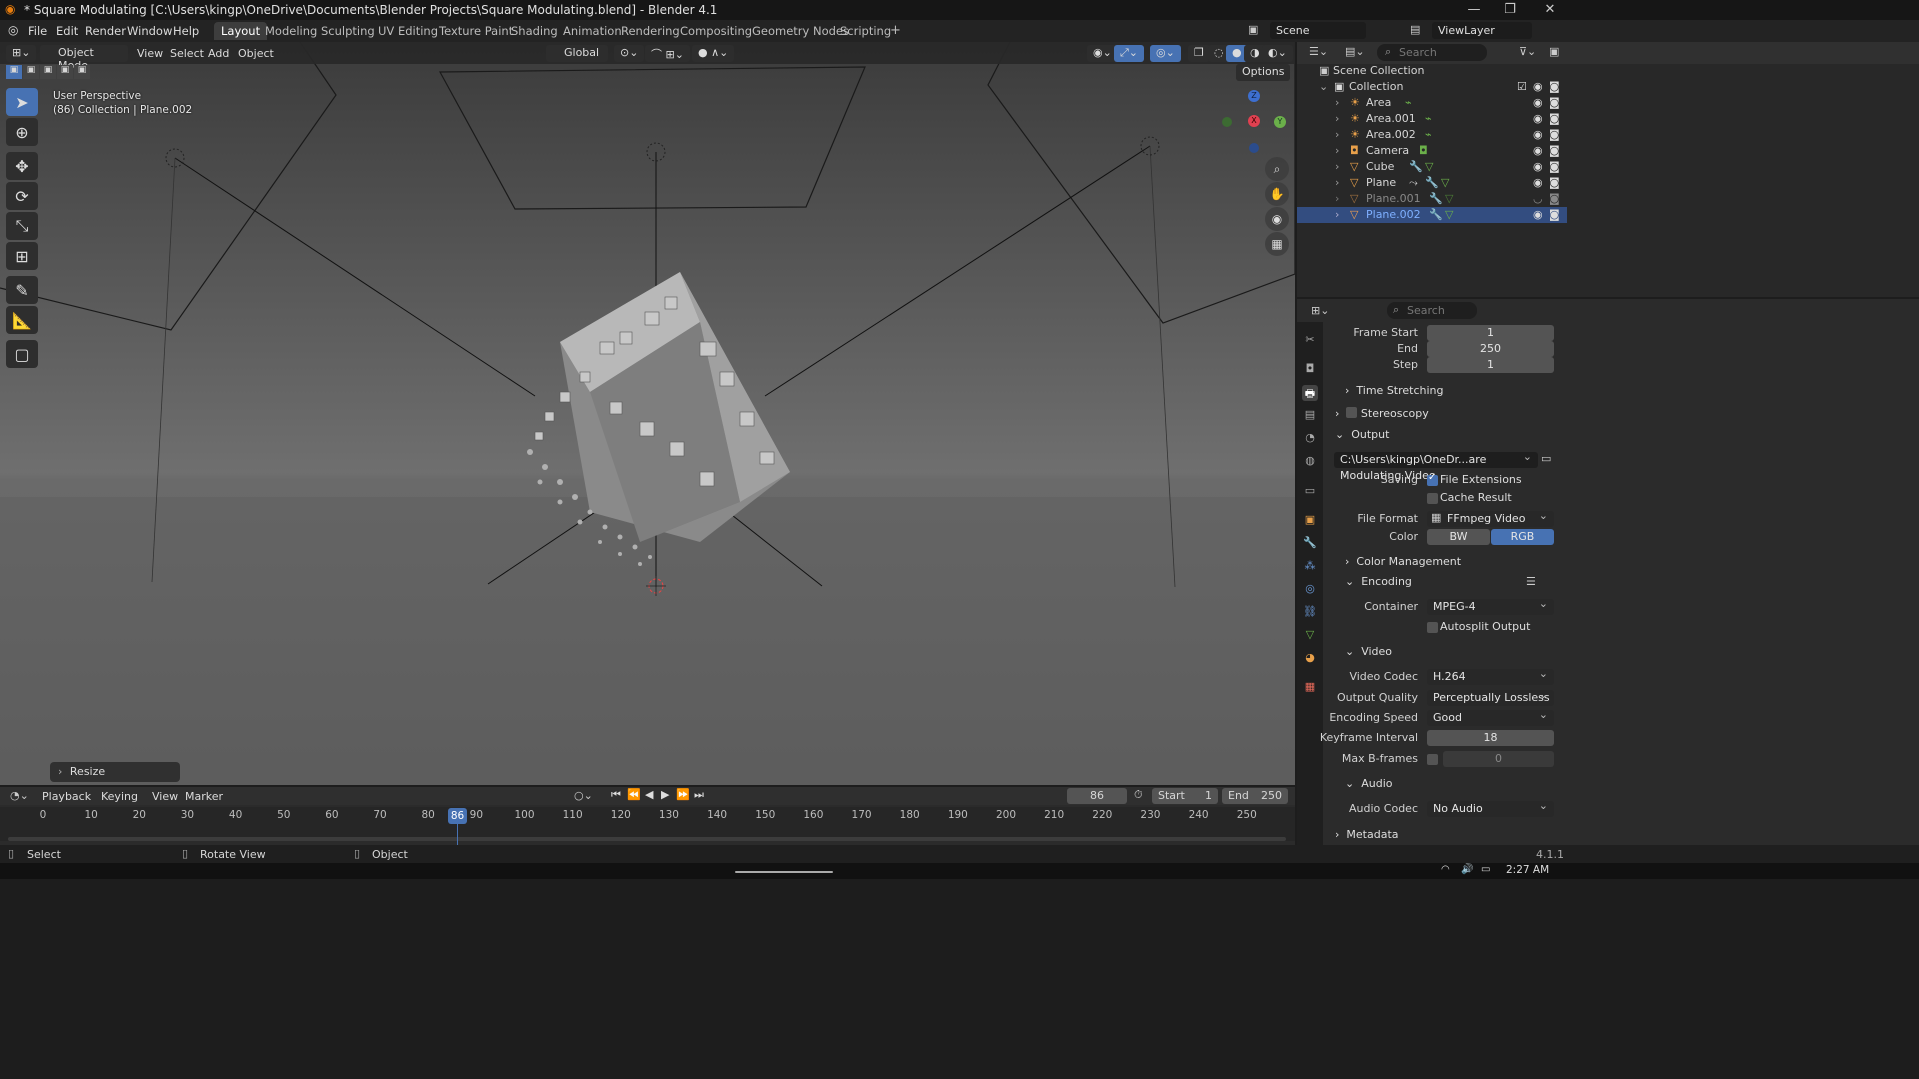 Image resolution: width=1919 pixels, height=1079 pixels. What do you see at coordinates (1362, 434) in the screenshot?
I see `output-panel: ⌄ Output` at bounding box center [1362, 434].